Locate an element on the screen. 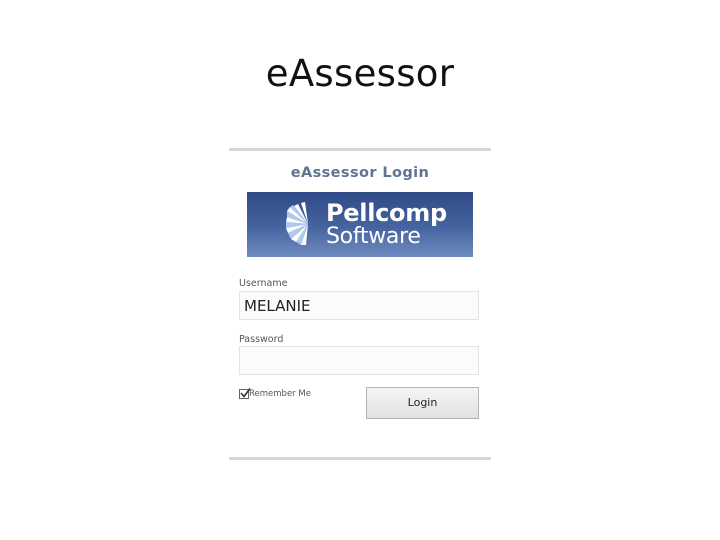 The height and width of the screenshot is (540, 720). checkmark-icon is located at coordinates (245, 393).